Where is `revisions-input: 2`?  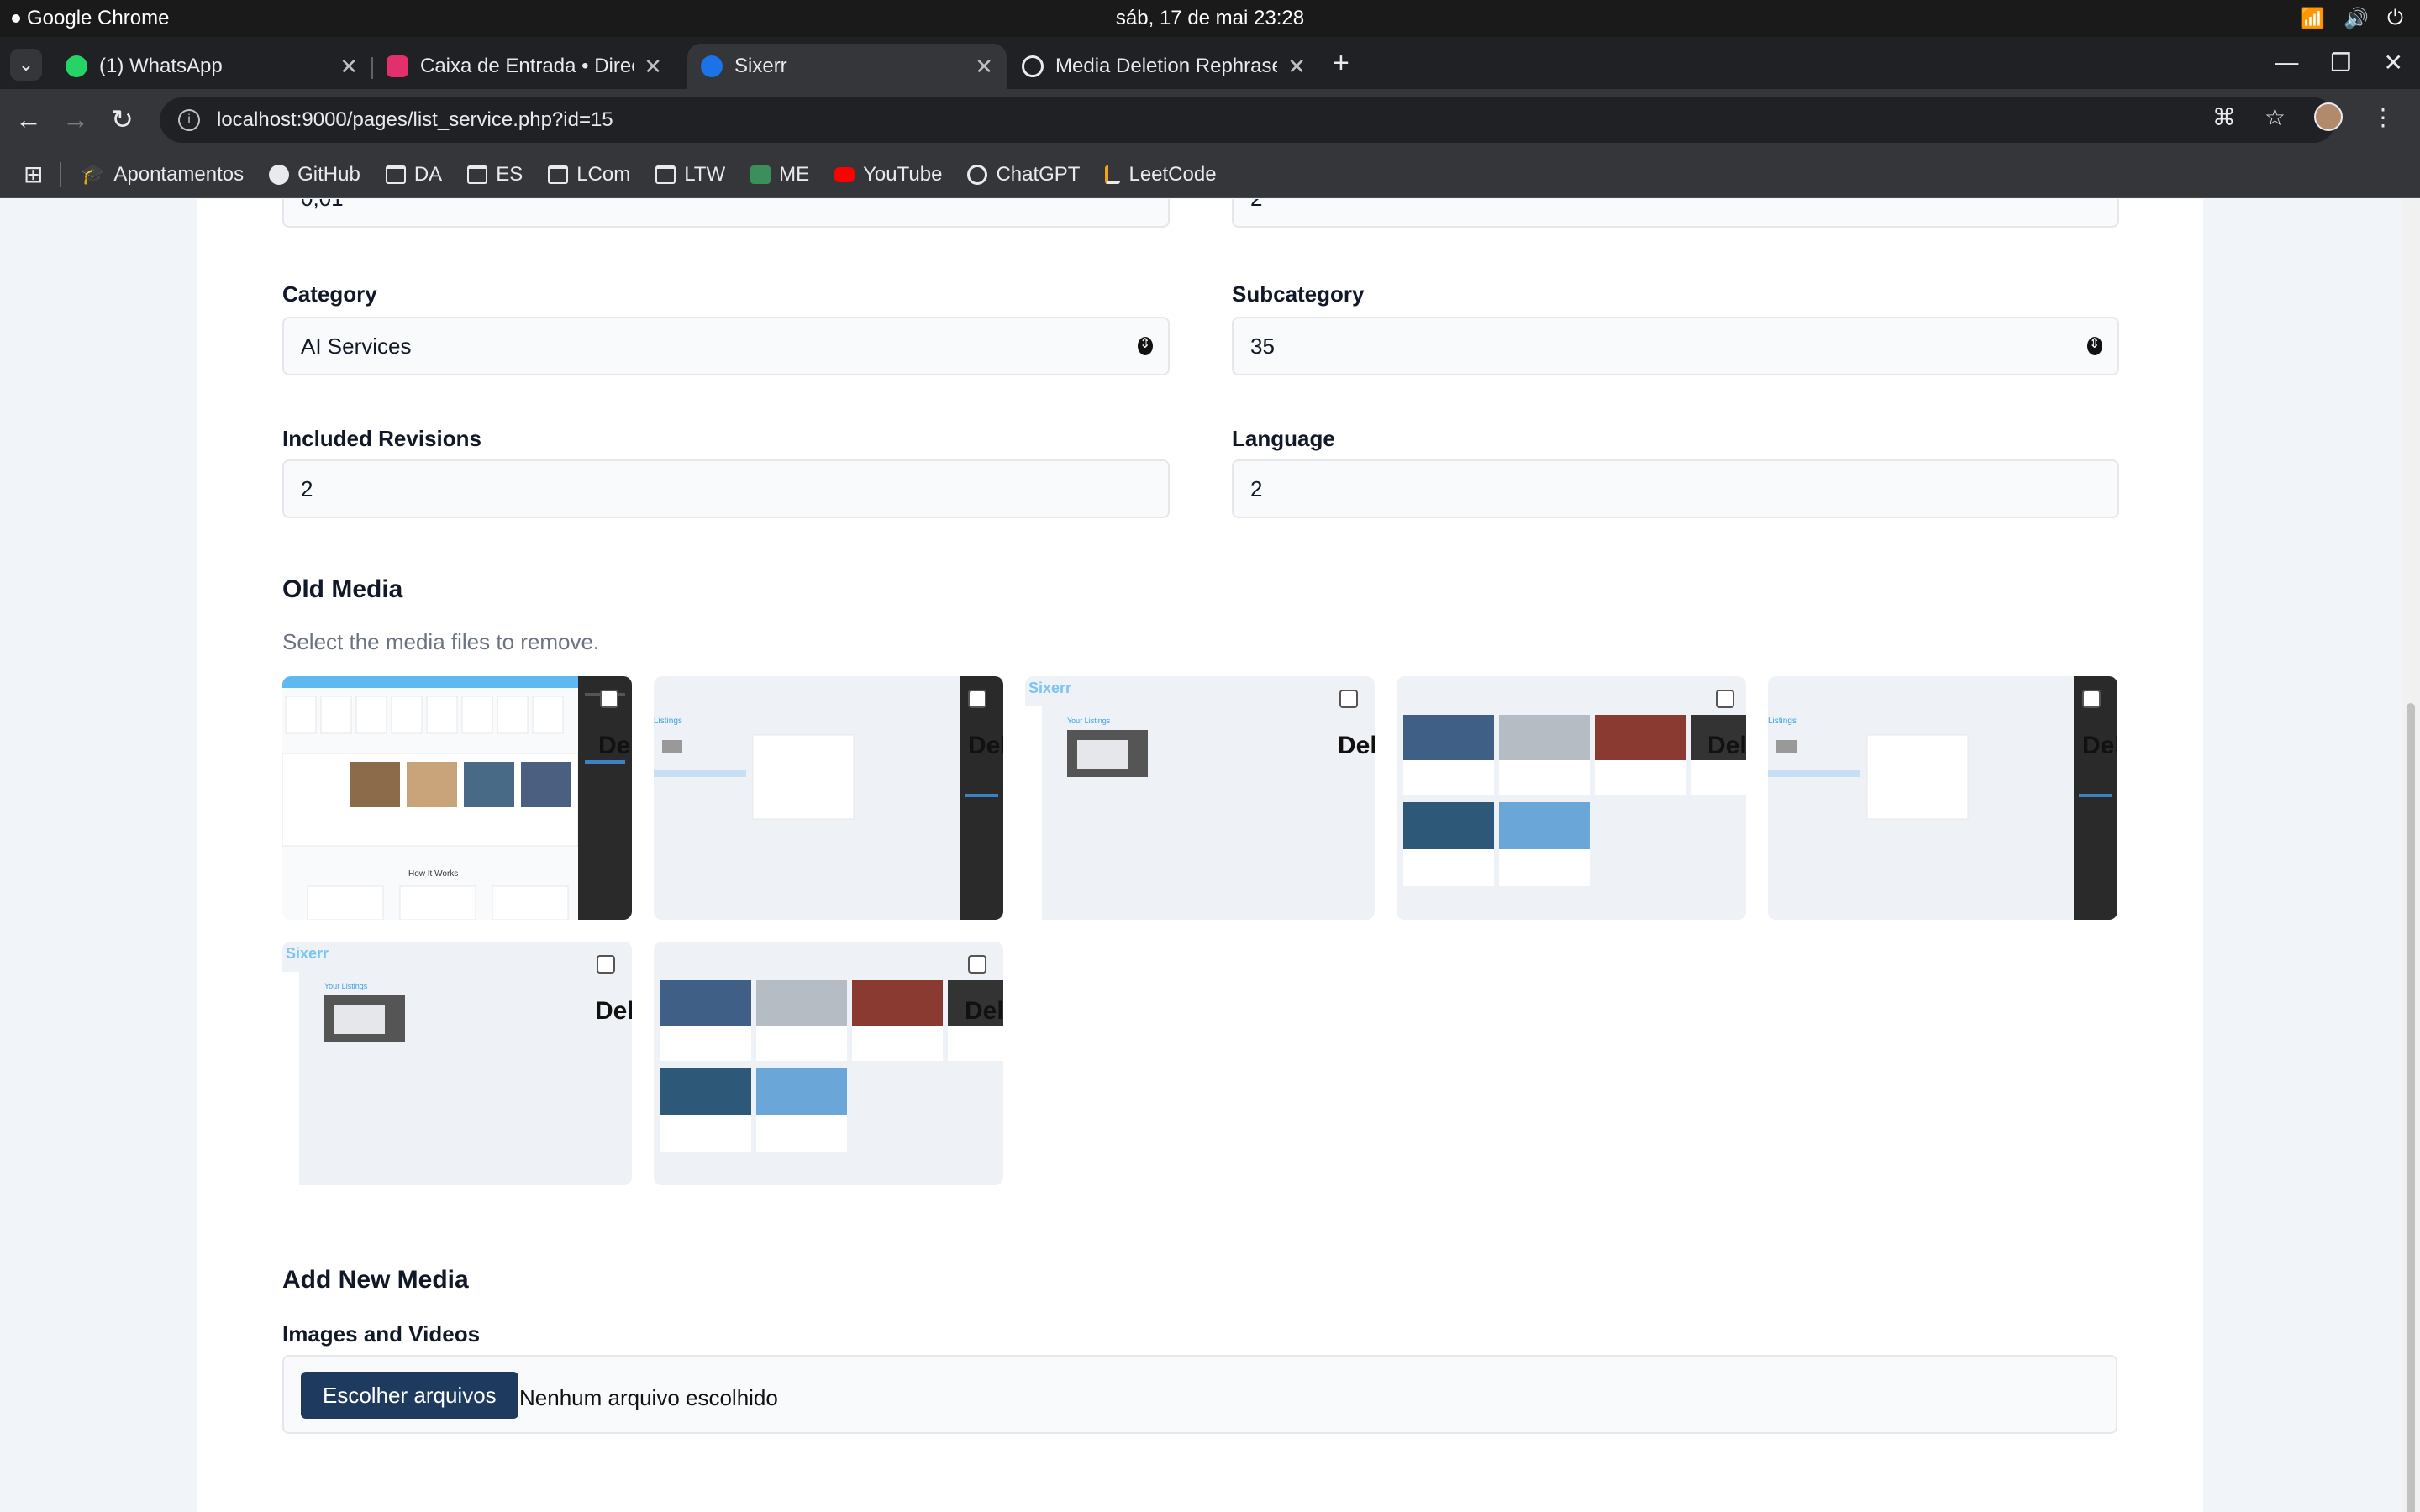
revisions-input: 2 is located at coordinates (726, 488).